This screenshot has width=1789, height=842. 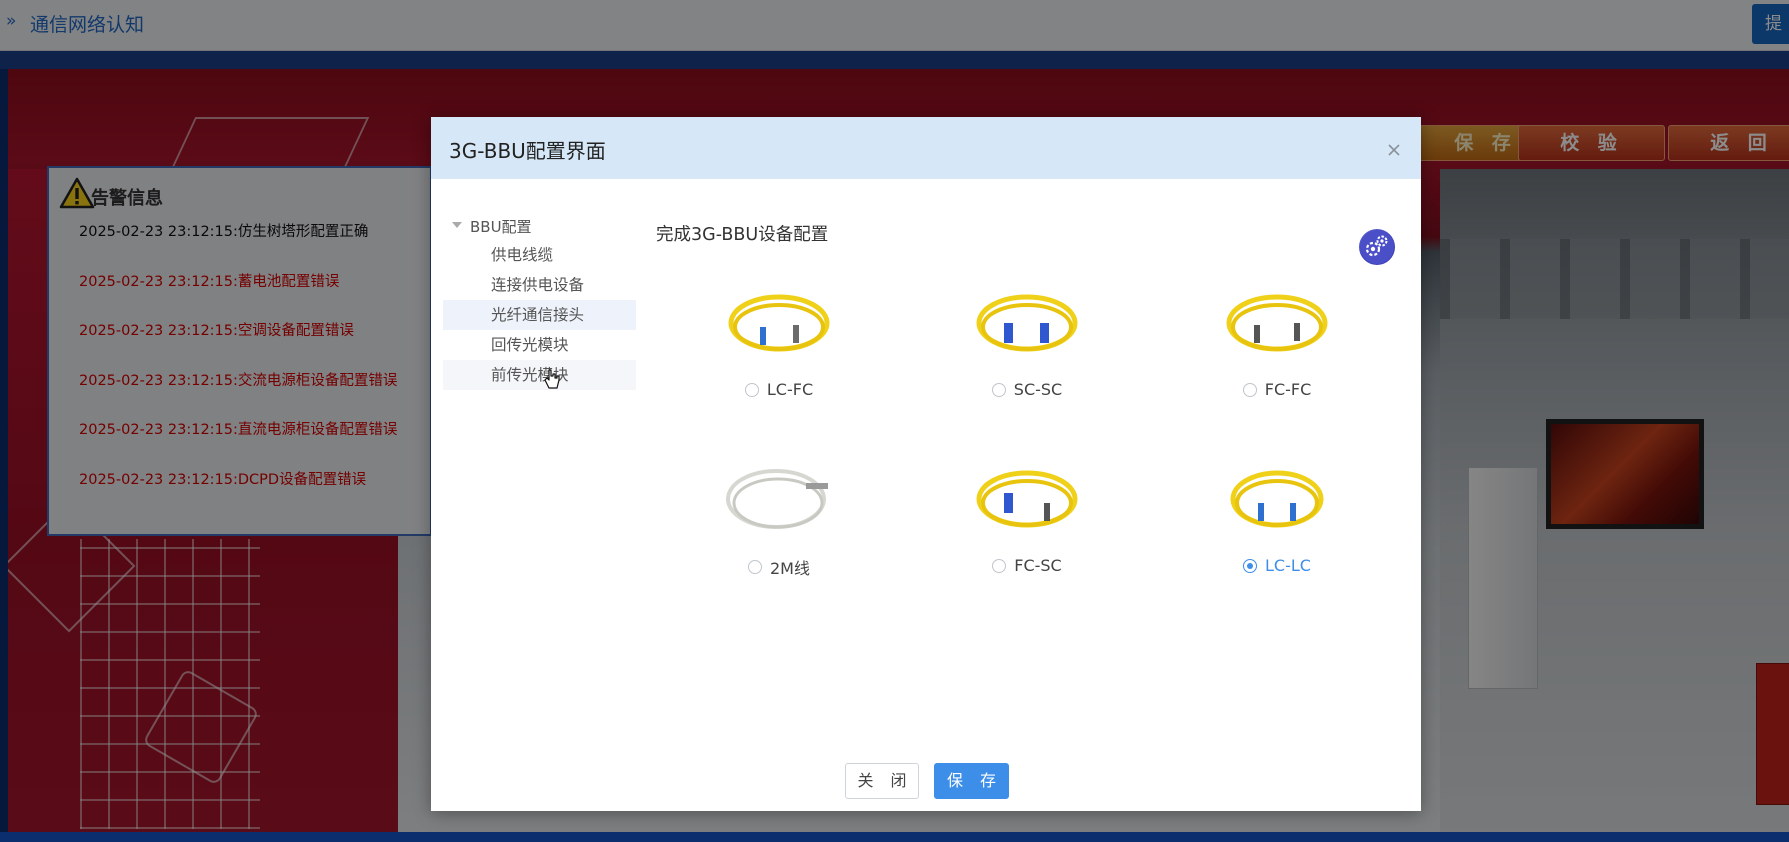 What do you see at coordinates (539, 375) in the screenshot?
I see `tree-item-fronthaul-module: 前传光模块` at bounding box center [539, 375].